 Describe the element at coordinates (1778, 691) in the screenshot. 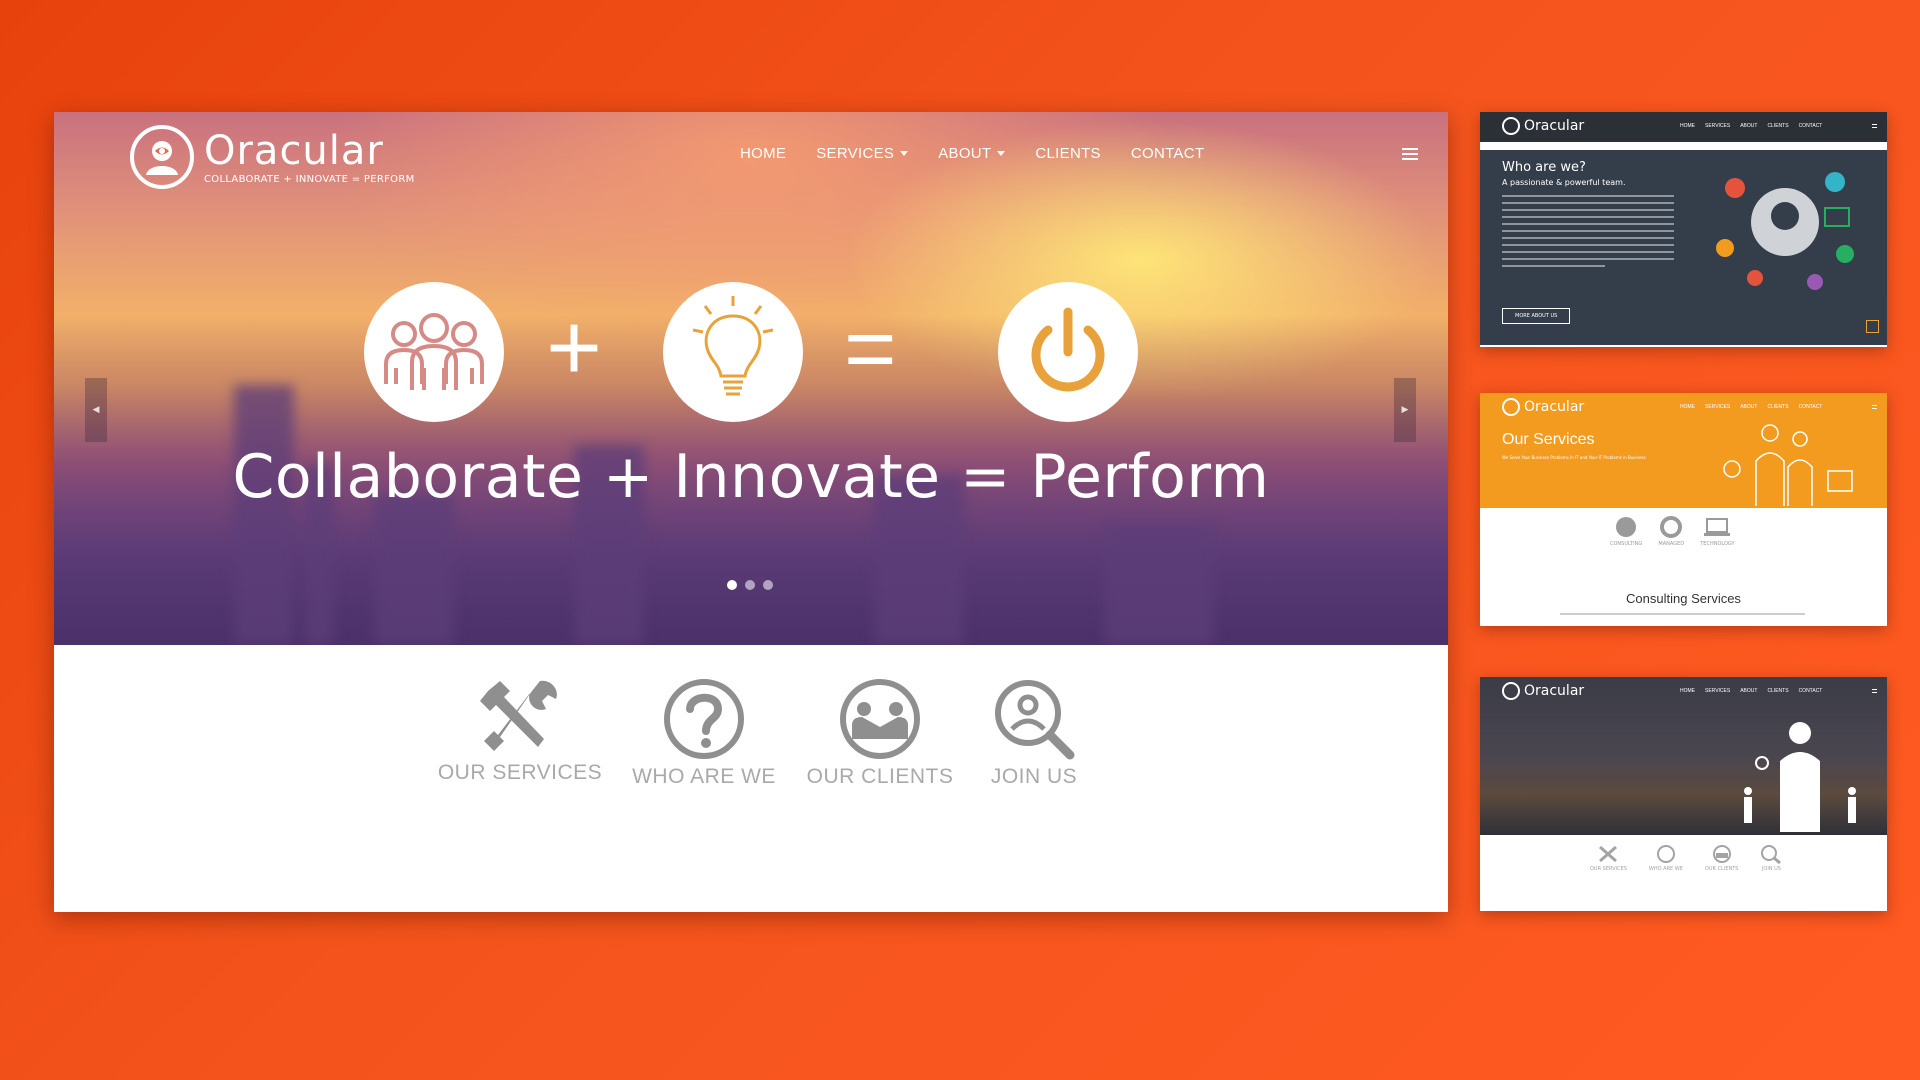

I see `thumb-nav-item: CLIENTS` at that location.